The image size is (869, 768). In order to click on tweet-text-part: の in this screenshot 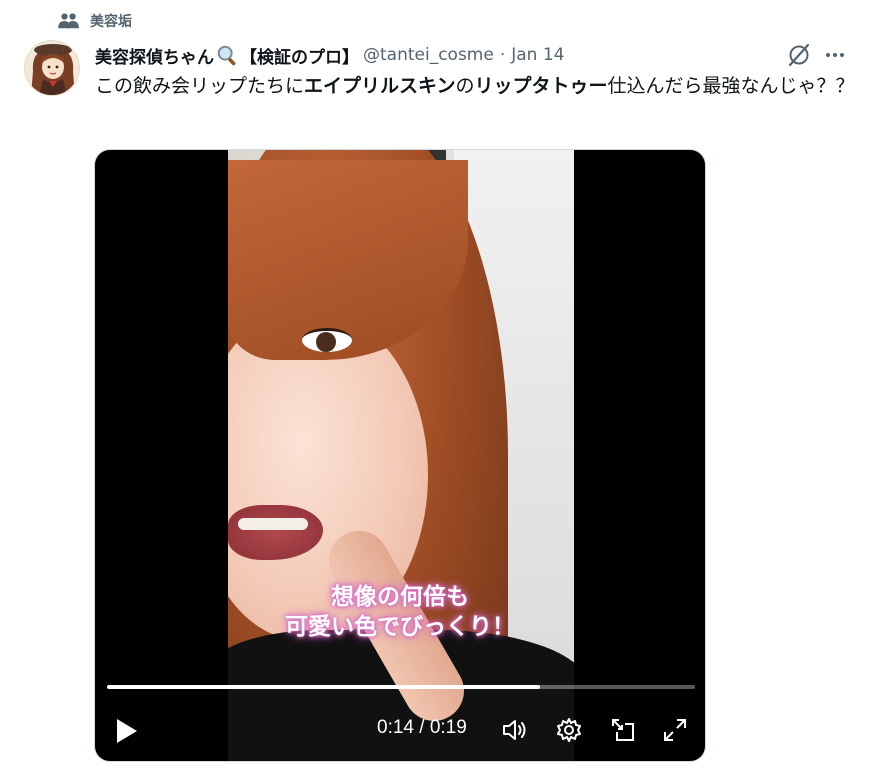, I will do `click(465, 86)`.